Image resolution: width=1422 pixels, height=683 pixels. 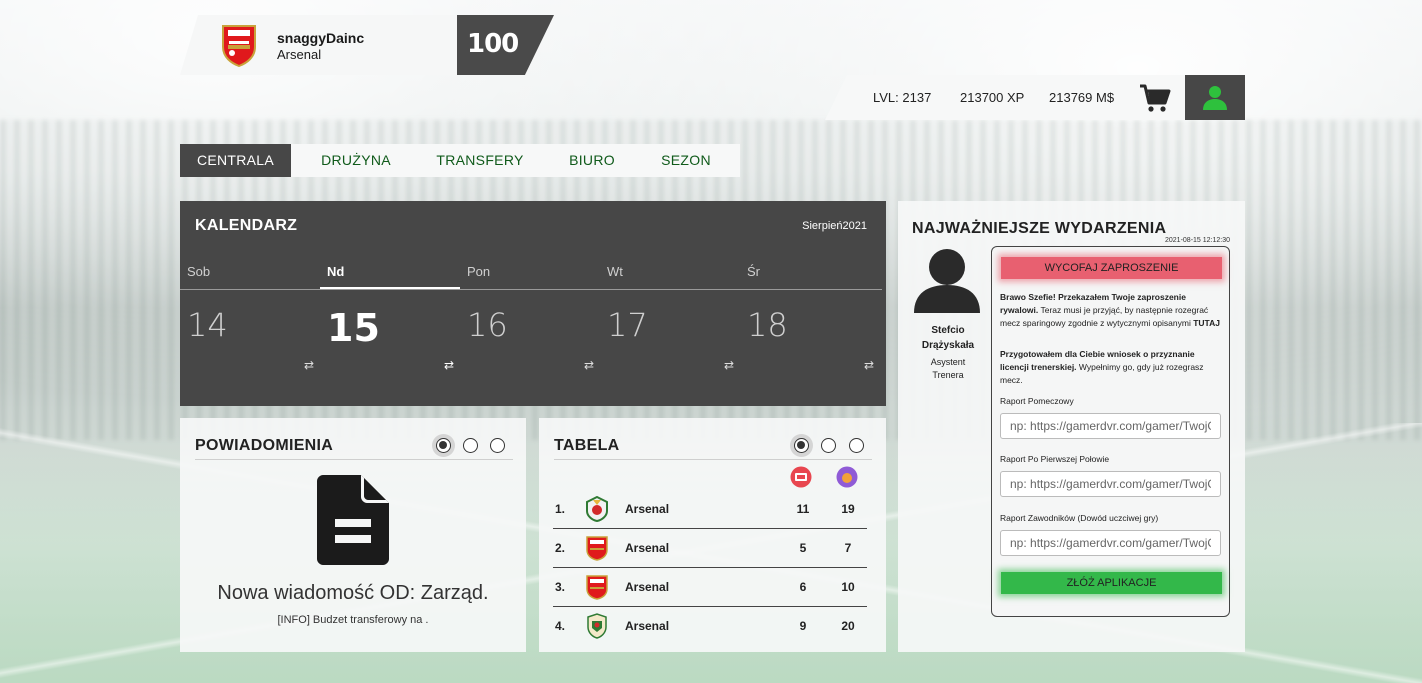 What do you see at coordinates (810, 326) in the screenshot?
I see `calendar-day: Śr 18` at bounding box center [810, 326].